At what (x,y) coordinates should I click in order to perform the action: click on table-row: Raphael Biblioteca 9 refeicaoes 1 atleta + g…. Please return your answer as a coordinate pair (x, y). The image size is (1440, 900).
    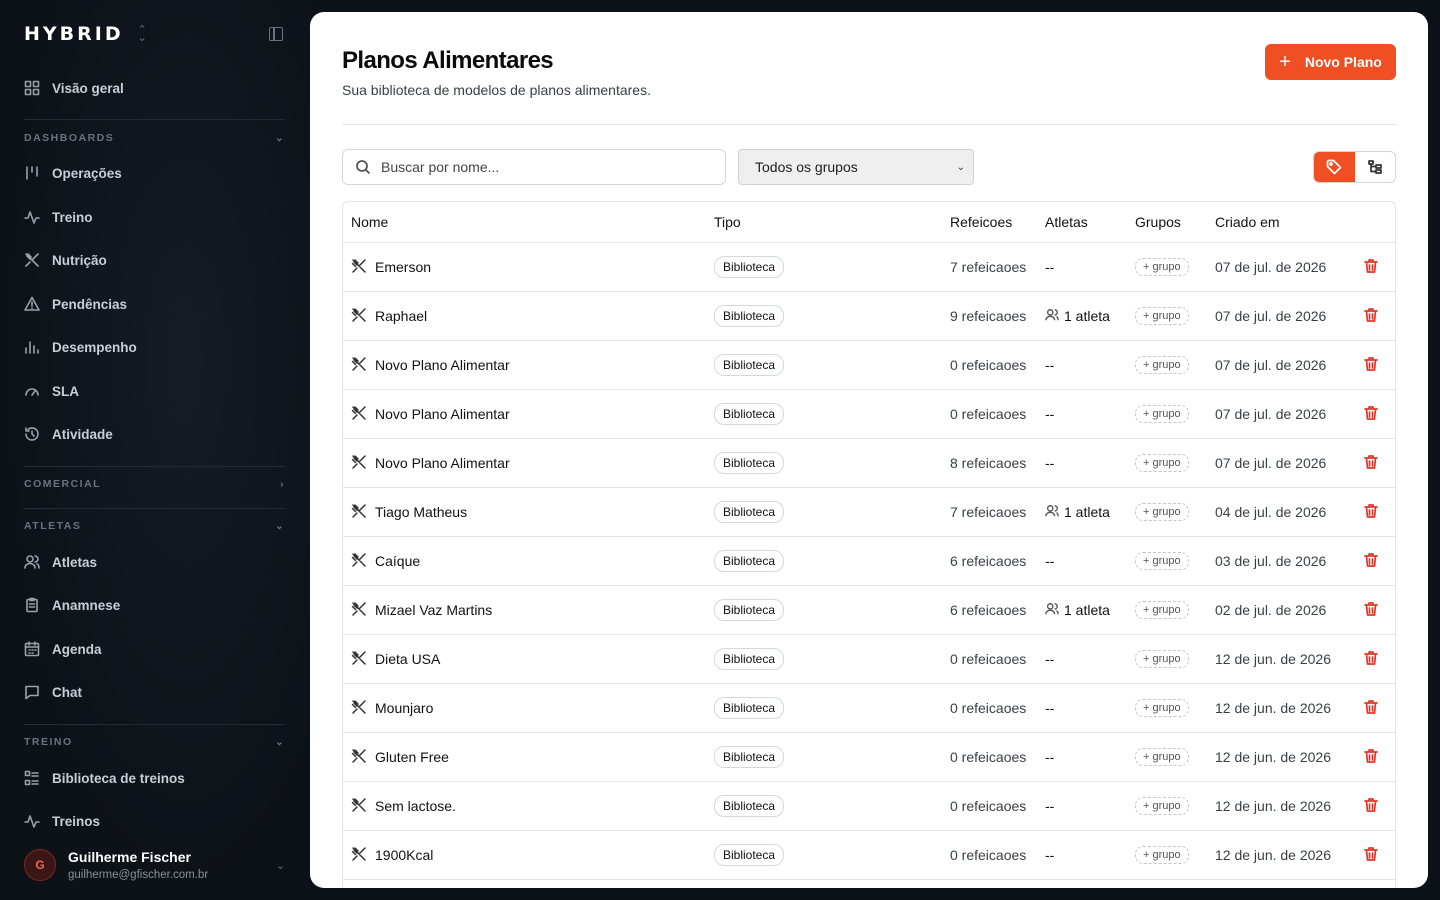
    Looking at the image, I should click on (869, 316).